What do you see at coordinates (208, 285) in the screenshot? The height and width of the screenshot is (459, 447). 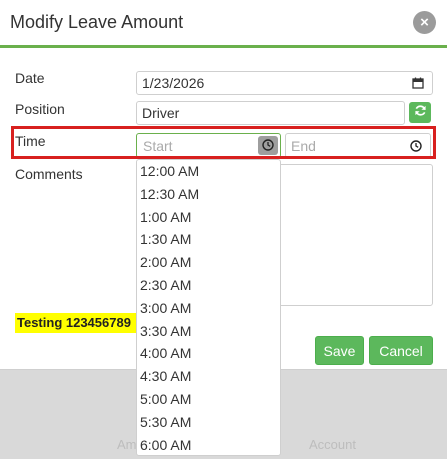 I see `time-option: 2:30 AM` at bounding box center [208, 285].